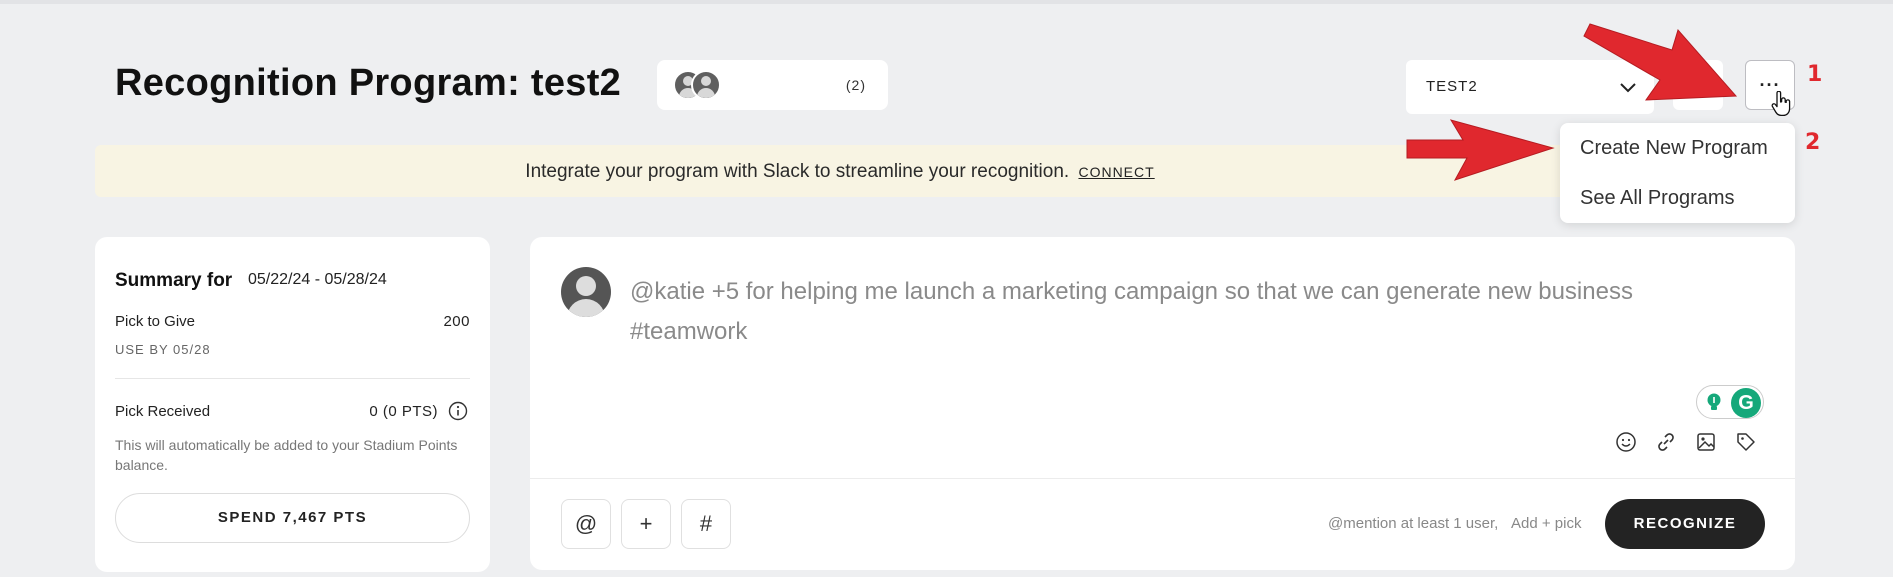 Image resolution: width=1893 pixels, height=577 pixels. What do you see at coordinates (1714, 402) in the screenshot?
I see `lightbulb-icon` at bounding box center [1714, 402].